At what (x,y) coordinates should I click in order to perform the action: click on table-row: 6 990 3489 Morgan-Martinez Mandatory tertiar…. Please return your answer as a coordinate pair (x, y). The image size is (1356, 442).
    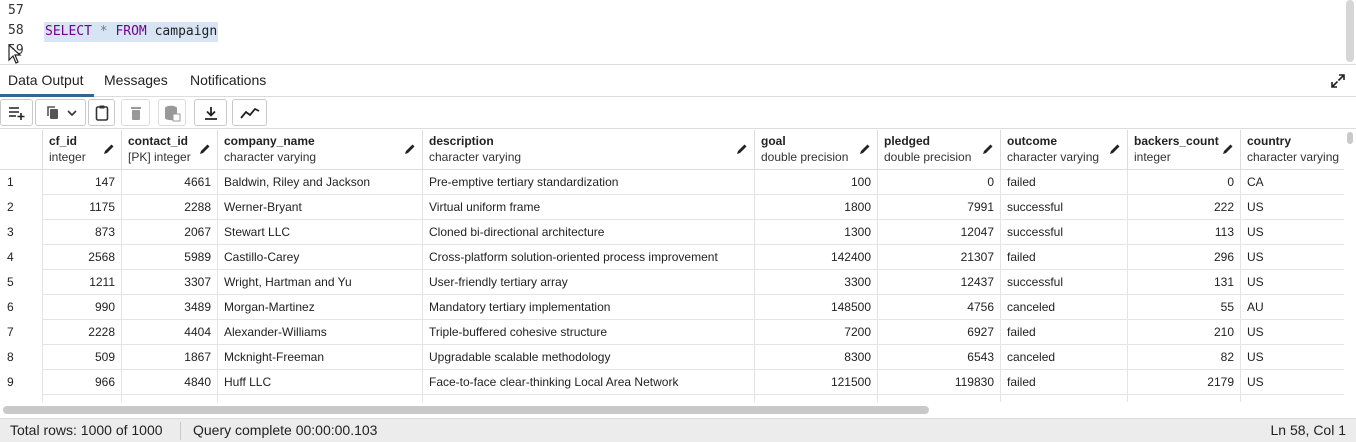
    Looking at the image, I should click on (672, 307).